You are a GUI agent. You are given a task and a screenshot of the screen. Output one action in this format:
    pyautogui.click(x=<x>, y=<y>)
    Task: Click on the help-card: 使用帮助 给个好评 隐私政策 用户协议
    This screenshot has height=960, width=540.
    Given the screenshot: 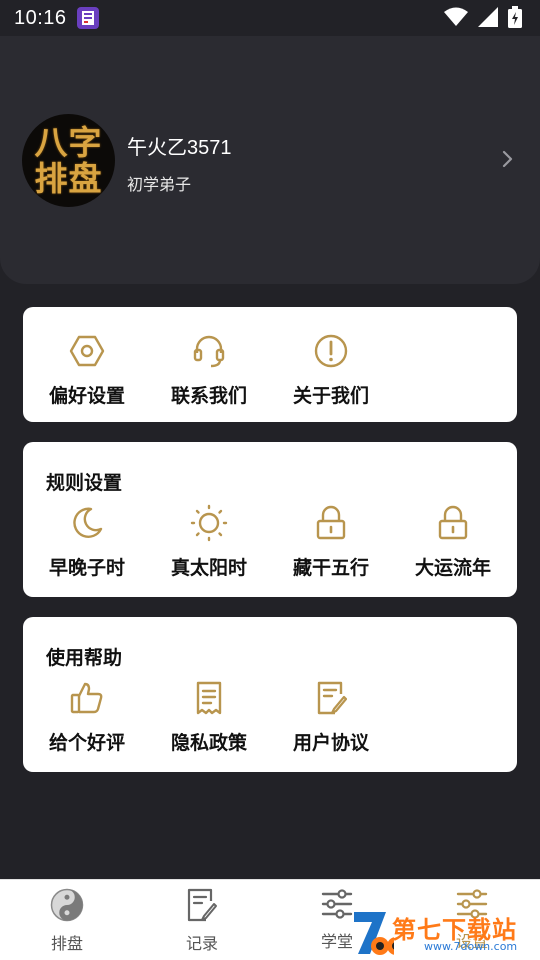 What is the action you would take?
    pyautogui.click(x=270, y=694)
    